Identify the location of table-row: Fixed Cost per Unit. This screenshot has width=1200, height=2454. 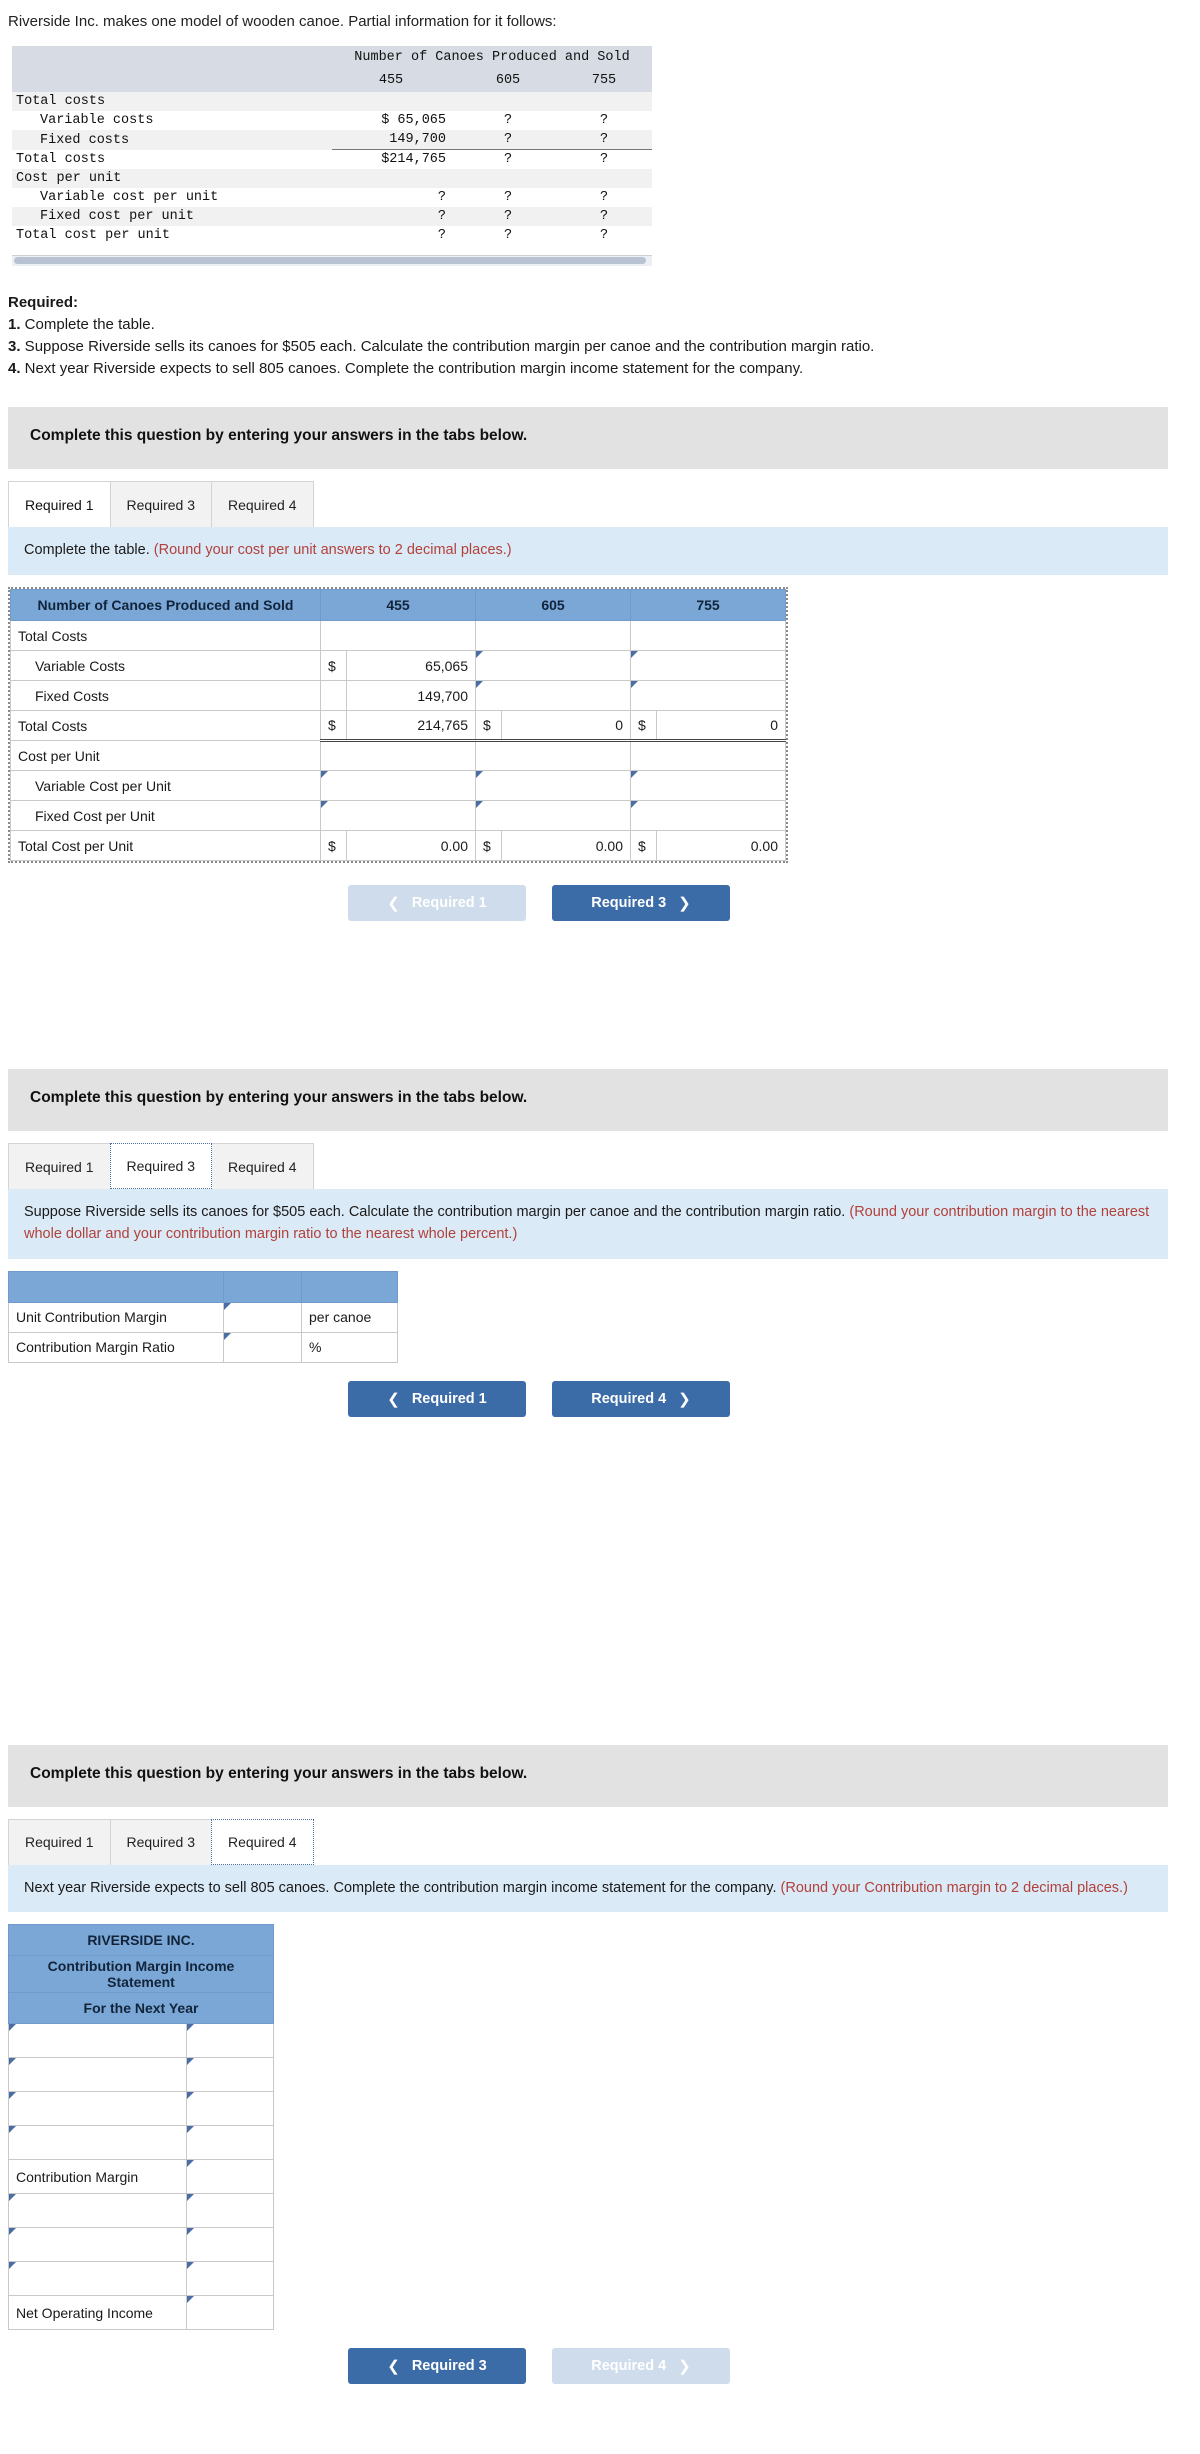
(398, 815).